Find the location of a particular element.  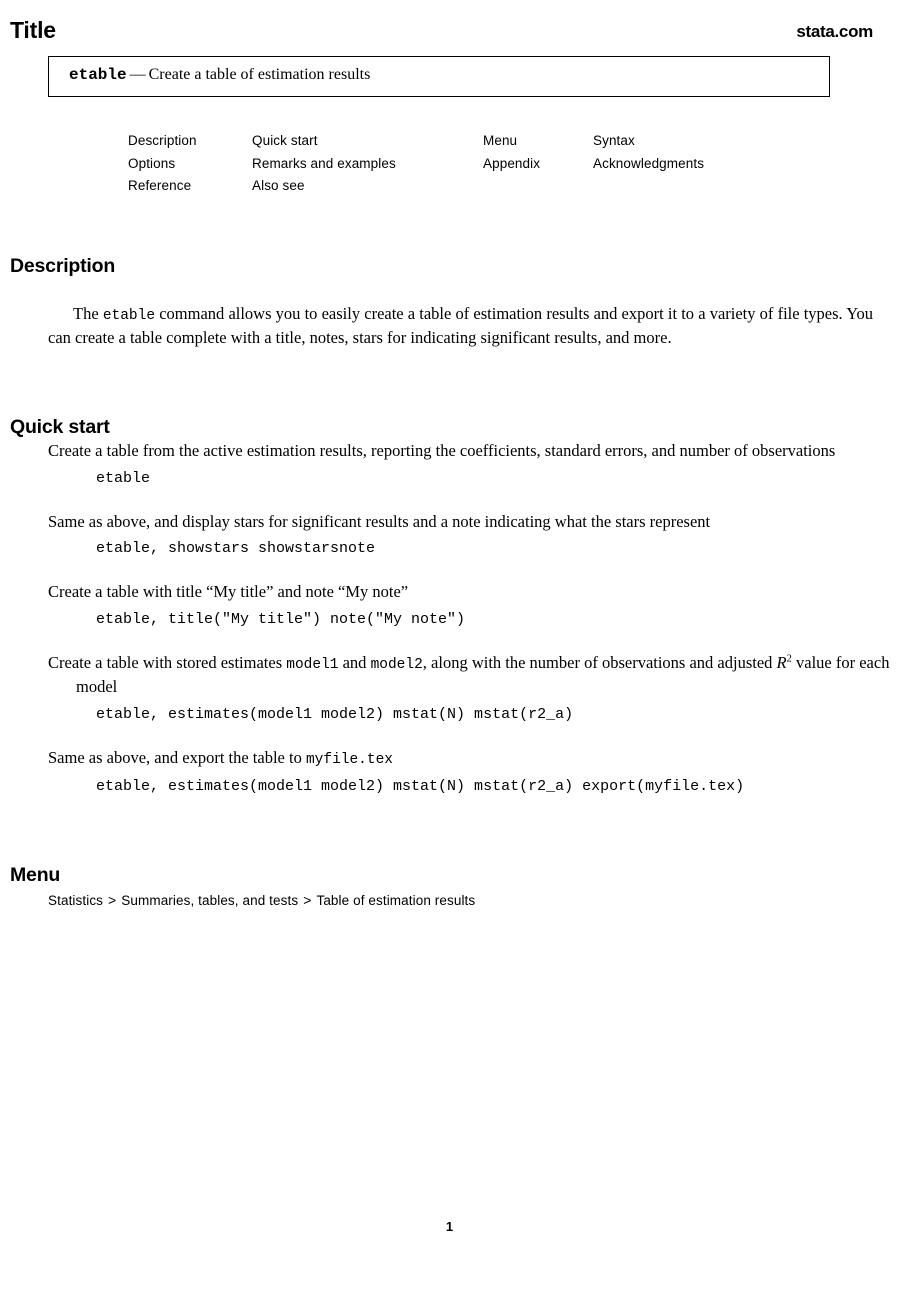

quick-start-code: etable is located at coordinates (123, 478).